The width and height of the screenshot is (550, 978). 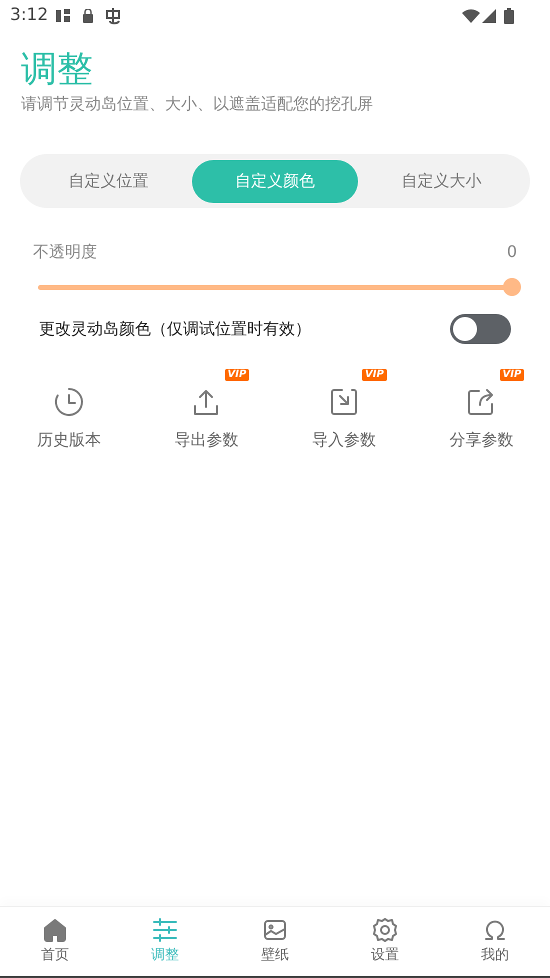 What do you see at coordinates (88, 16) in the screenshot?
I see `lock-icon` at bounding box center [88, 16].